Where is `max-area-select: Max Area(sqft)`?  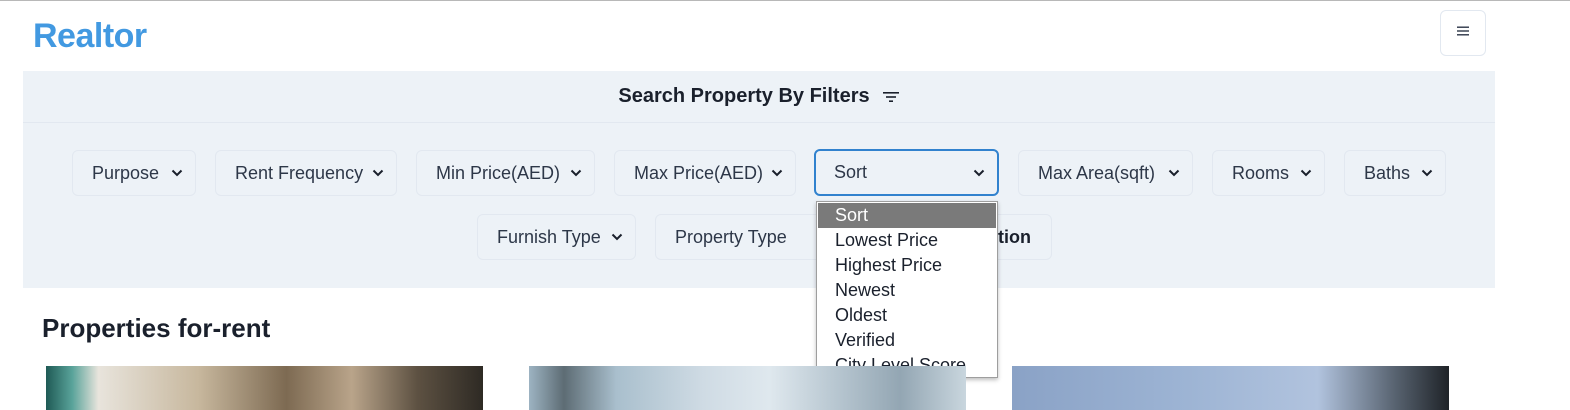
max-area-select: Max Area(sqft) is located at coordinates (1105, 173).